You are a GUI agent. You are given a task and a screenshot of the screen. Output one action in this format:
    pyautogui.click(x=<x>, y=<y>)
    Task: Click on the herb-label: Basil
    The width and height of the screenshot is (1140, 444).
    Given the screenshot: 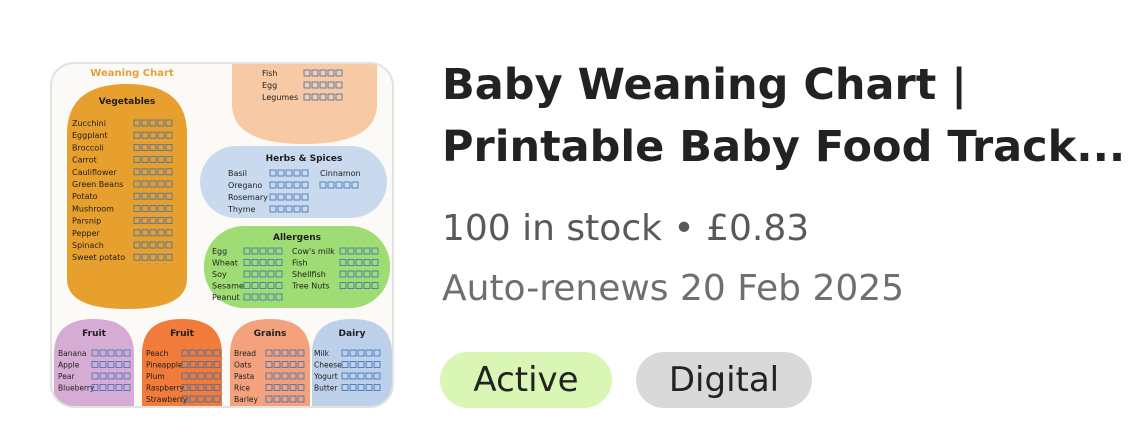 What is the action you would take?
    pyautogui.click(x=237, y=173)
    